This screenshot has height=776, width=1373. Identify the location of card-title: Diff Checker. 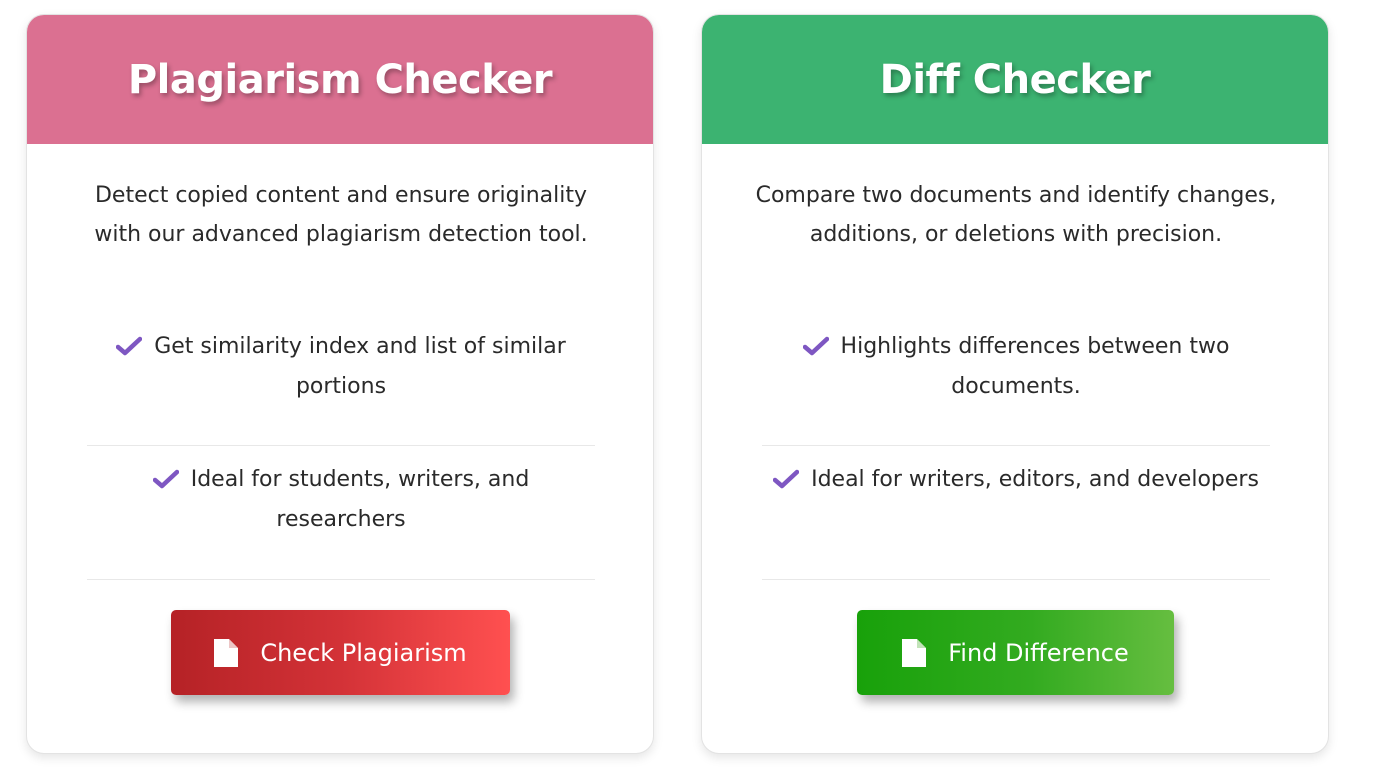
(1015, 79).